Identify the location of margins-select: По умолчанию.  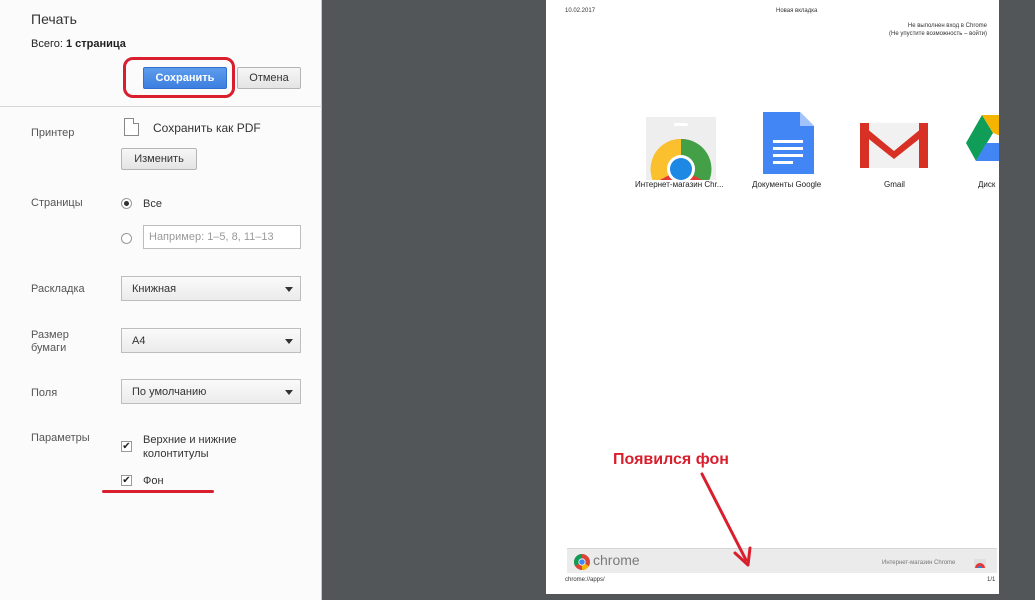
(211, 391).